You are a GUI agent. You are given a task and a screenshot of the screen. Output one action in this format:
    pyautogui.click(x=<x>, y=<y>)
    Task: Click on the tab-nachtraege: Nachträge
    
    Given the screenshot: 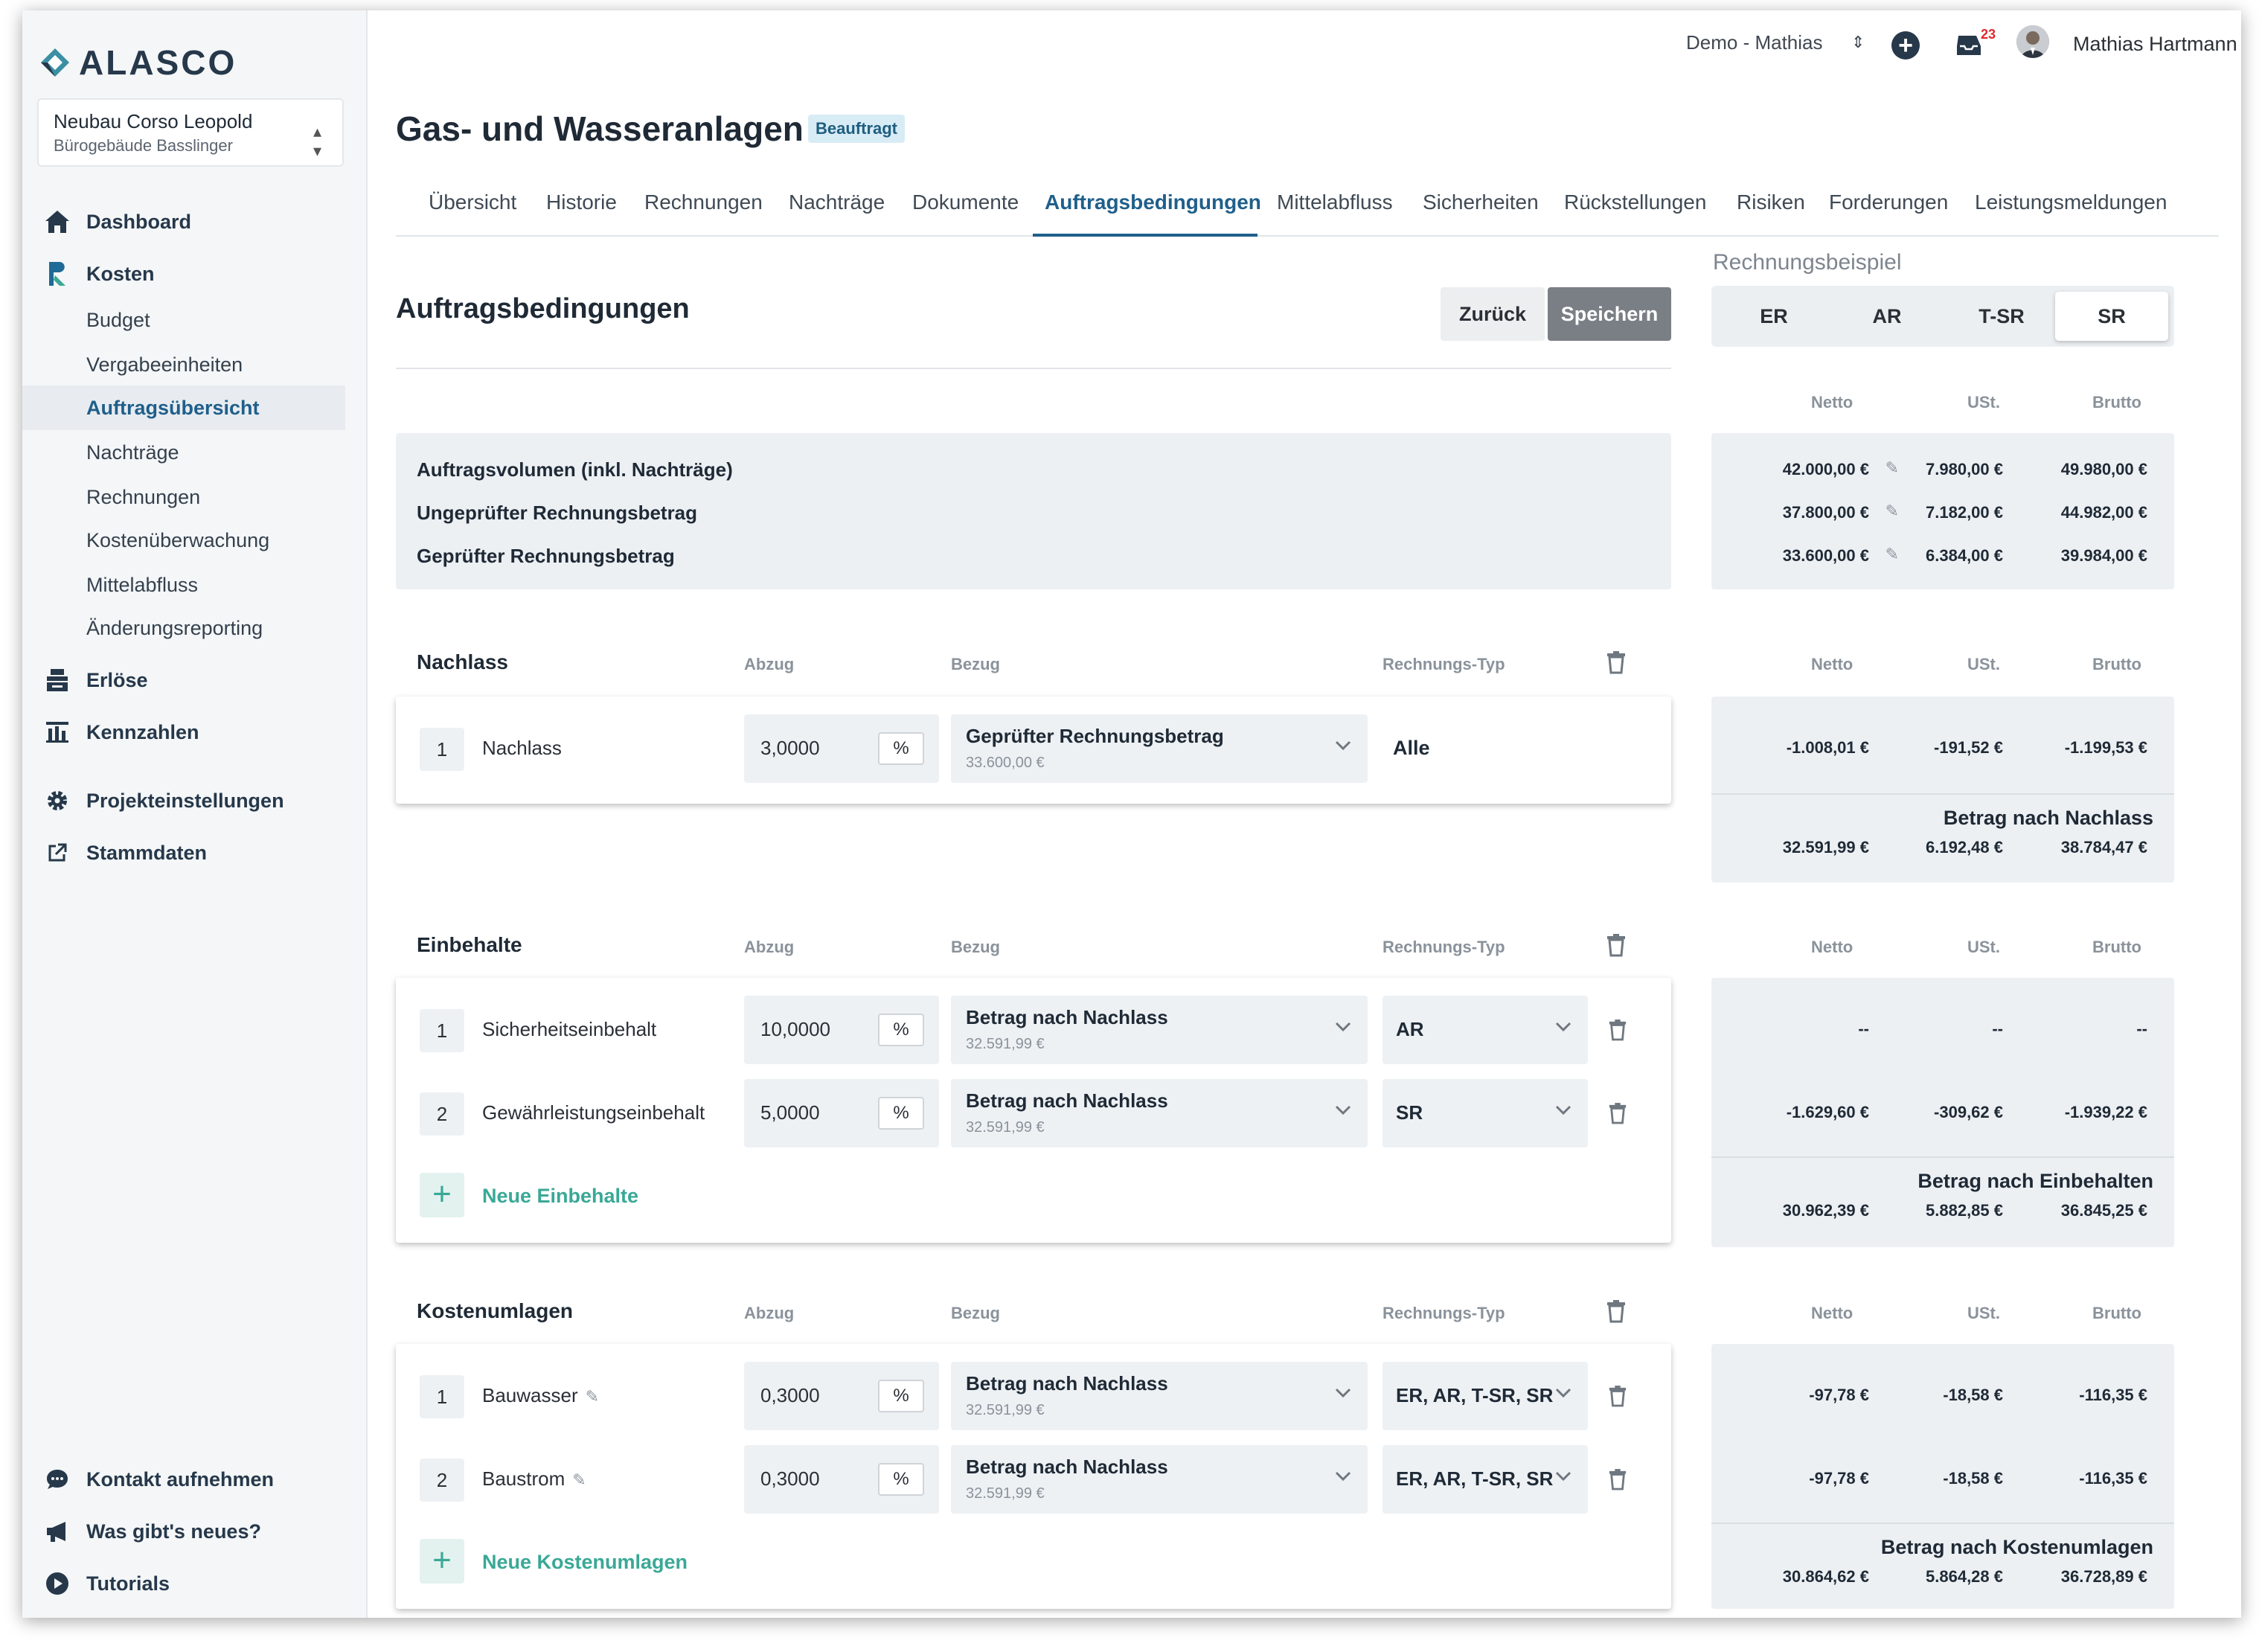 What is the action you would take?
    pyautogui.click(x=837, y=202)
    